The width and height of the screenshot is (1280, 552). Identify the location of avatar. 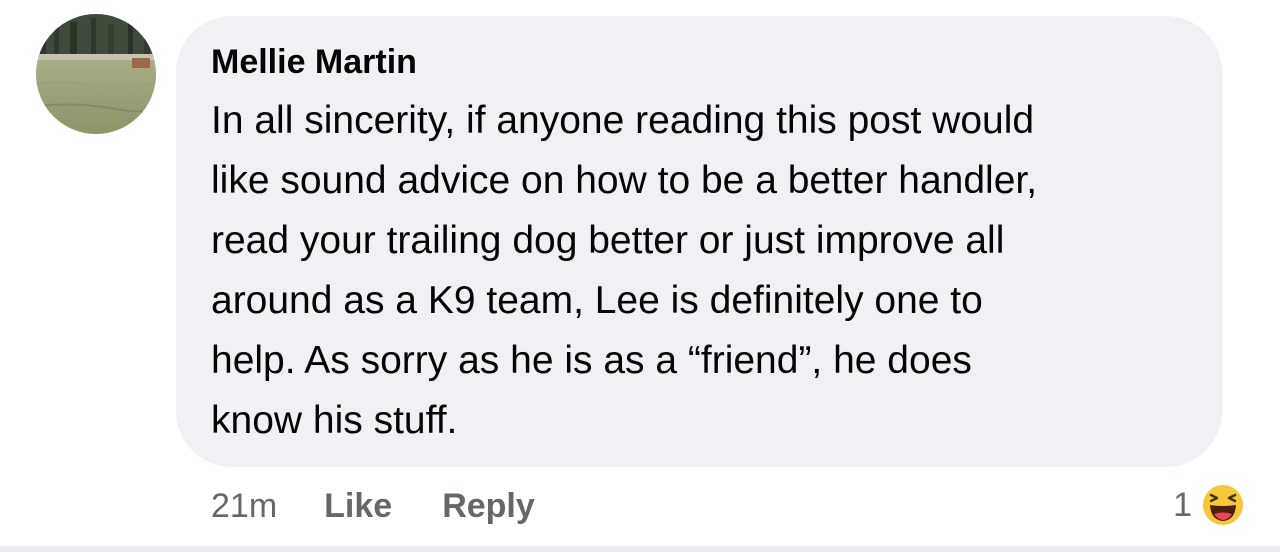
(96, 74).